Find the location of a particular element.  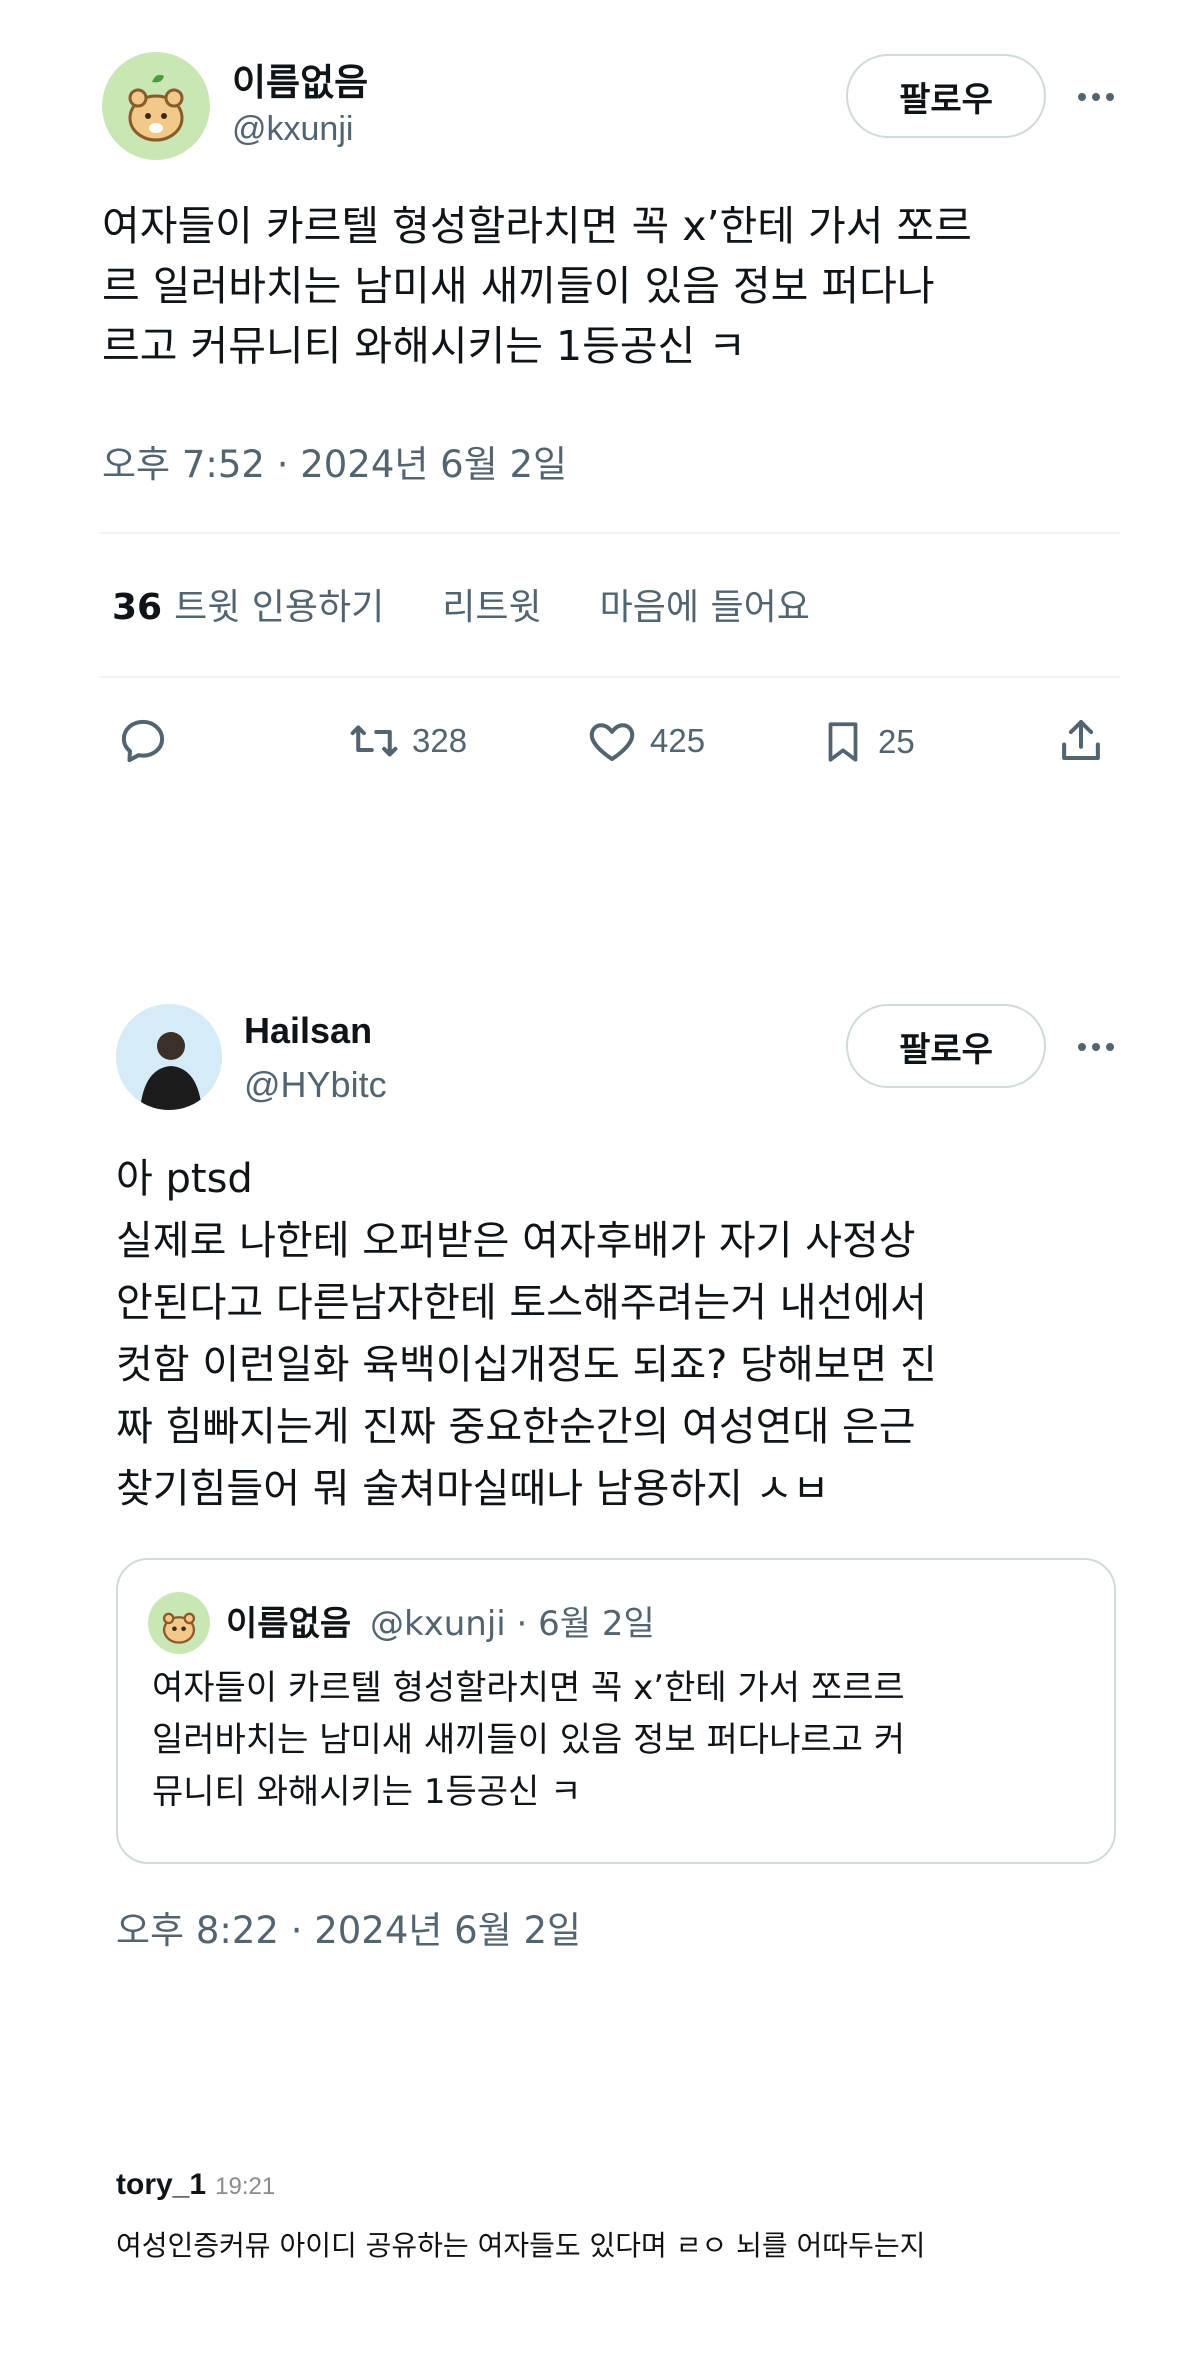

handle: @HYbitc is located at coordinates (315, 1085).